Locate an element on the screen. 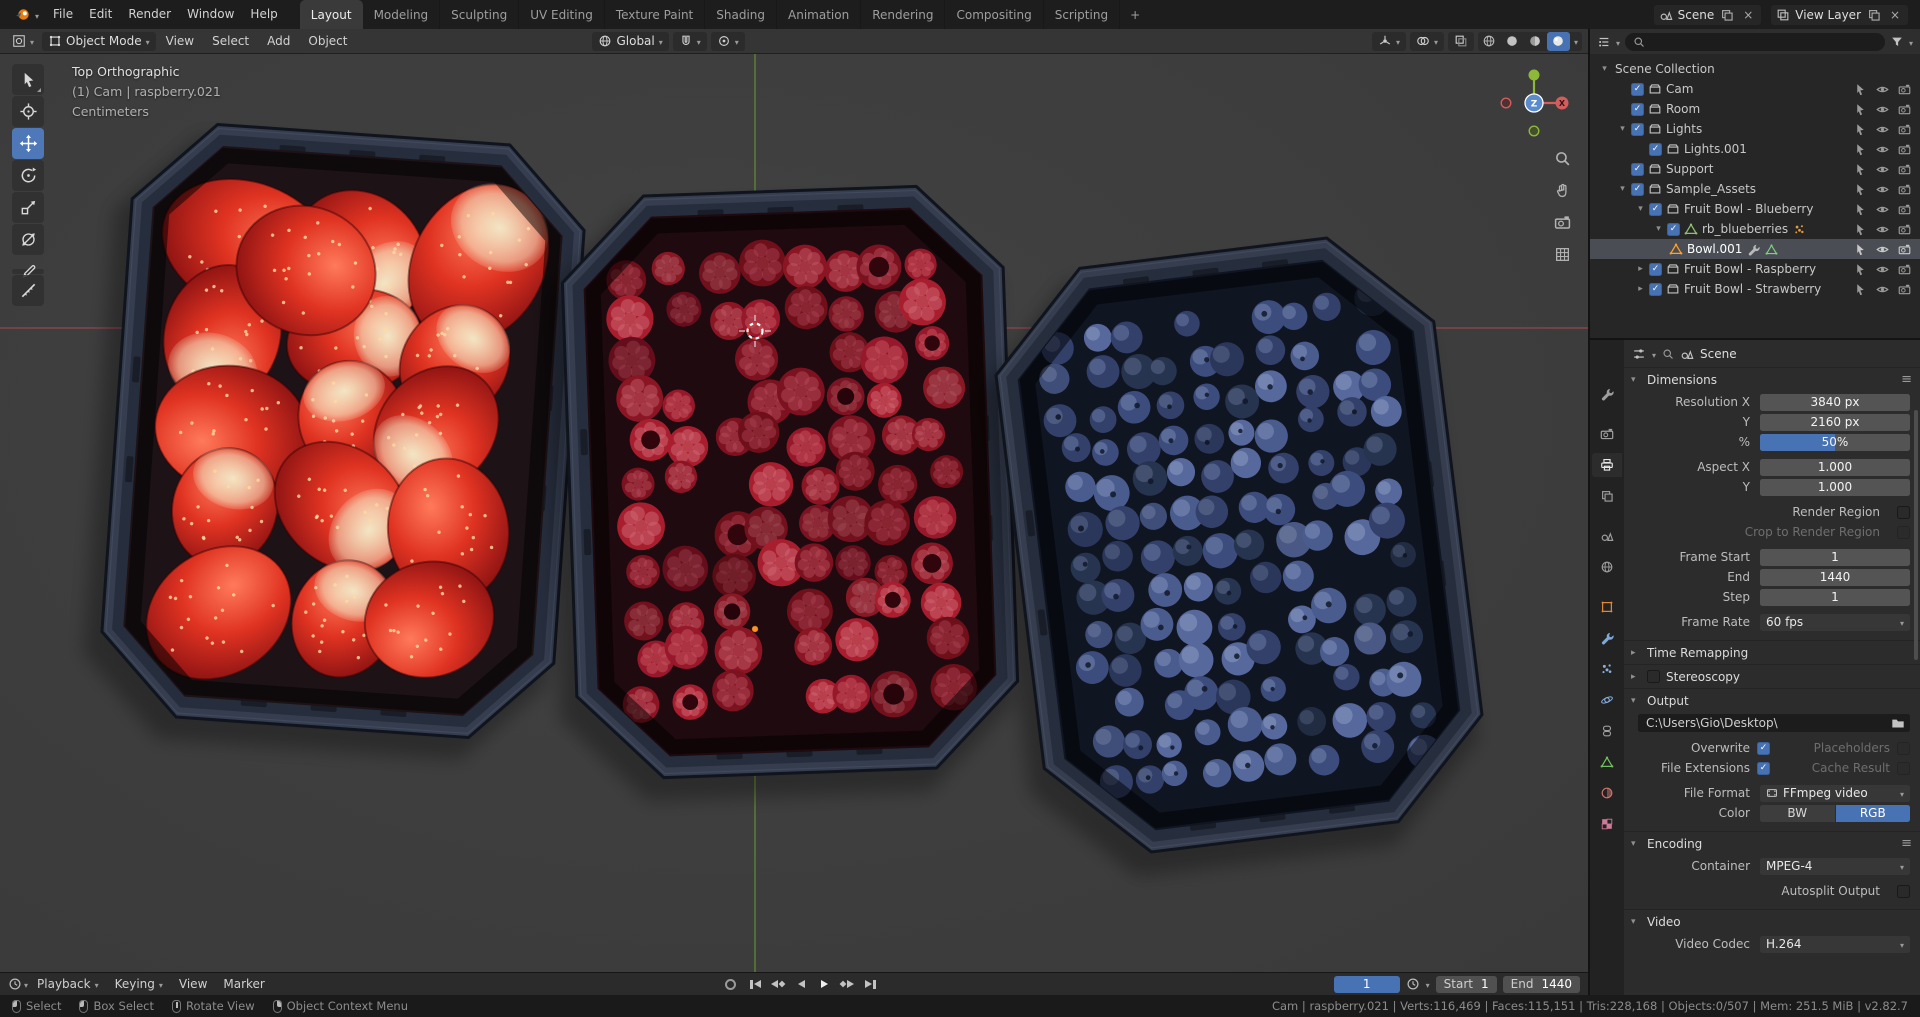  workspace-tab-rendering: Rendering is located at coordinates (903, 14).